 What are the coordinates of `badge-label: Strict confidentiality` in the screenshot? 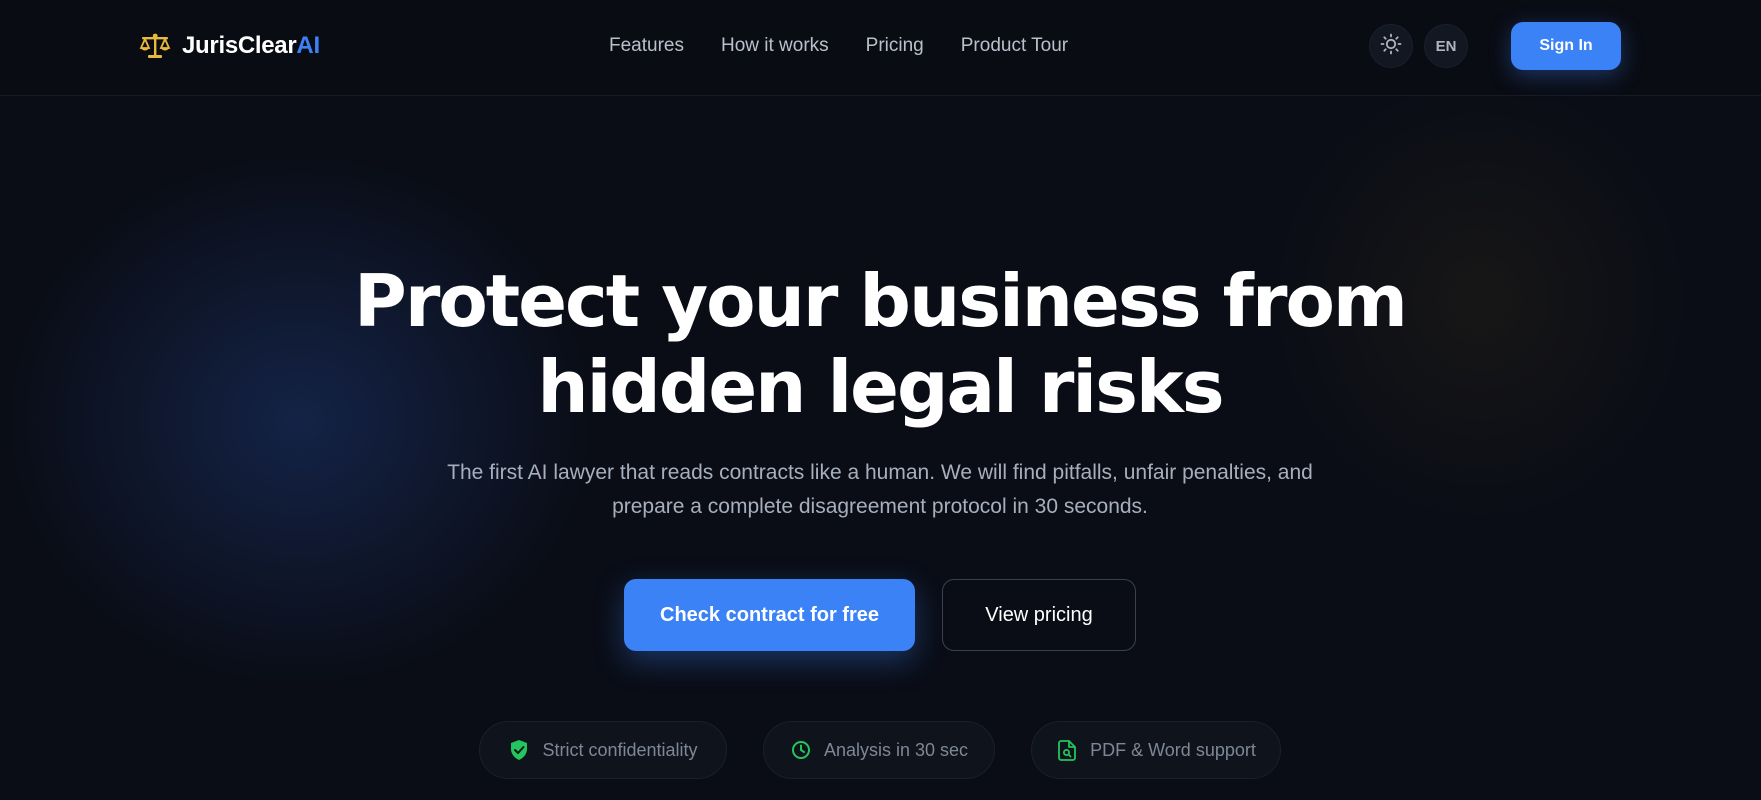 It's located at (620, 749).